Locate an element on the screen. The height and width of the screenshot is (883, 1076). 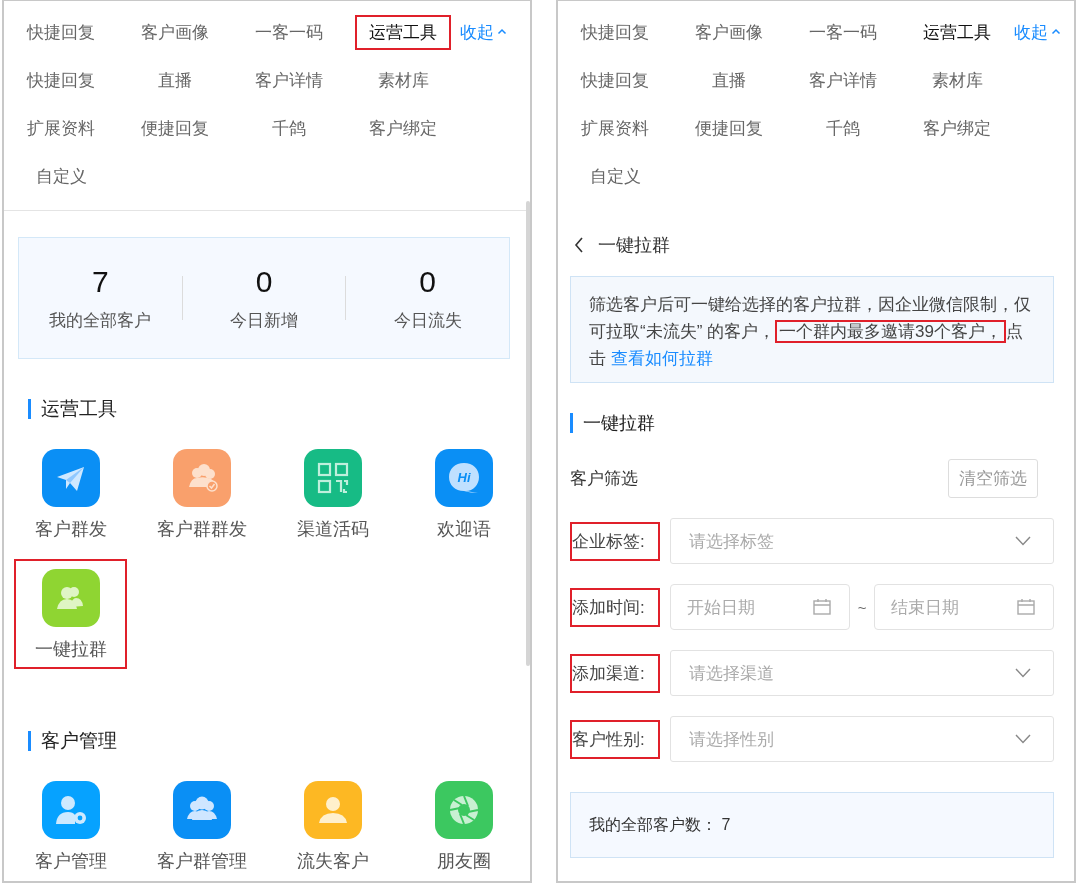
form-label: 添加时间: is located at coordinates (615, 607).